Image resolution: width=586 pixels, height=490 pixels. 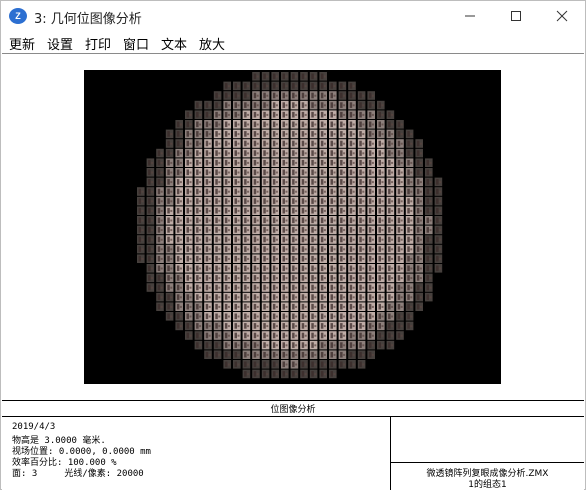 What do you see at coordinates (60, 43) in the screenshot?
I see `menu-settings: 设置` at bounding box center [60, 43].